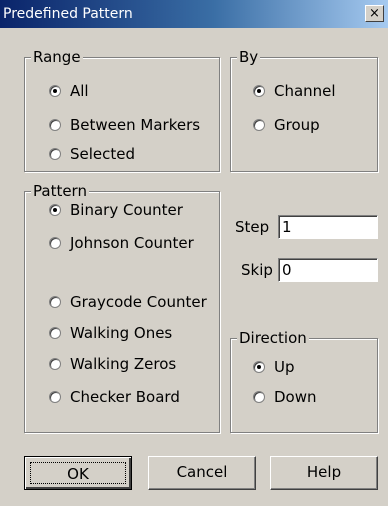  What do you see at coordinates (69, 91) in the screenshot?
I see `range-all-radio: All` at bounding box center [69, 91].